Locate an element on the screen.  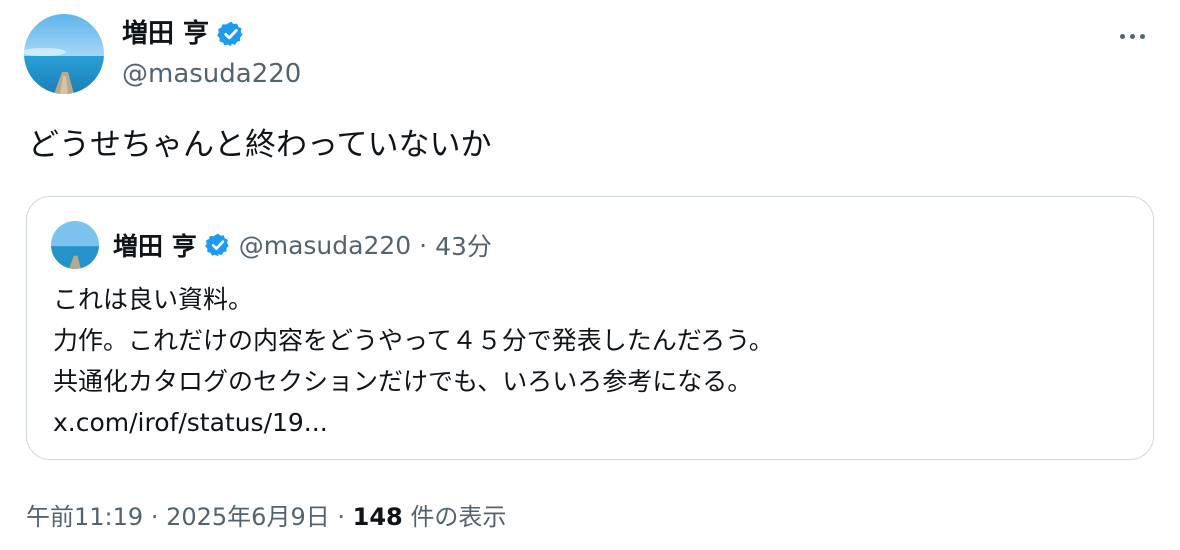
avatar-image is located at coordinates (64, 54).